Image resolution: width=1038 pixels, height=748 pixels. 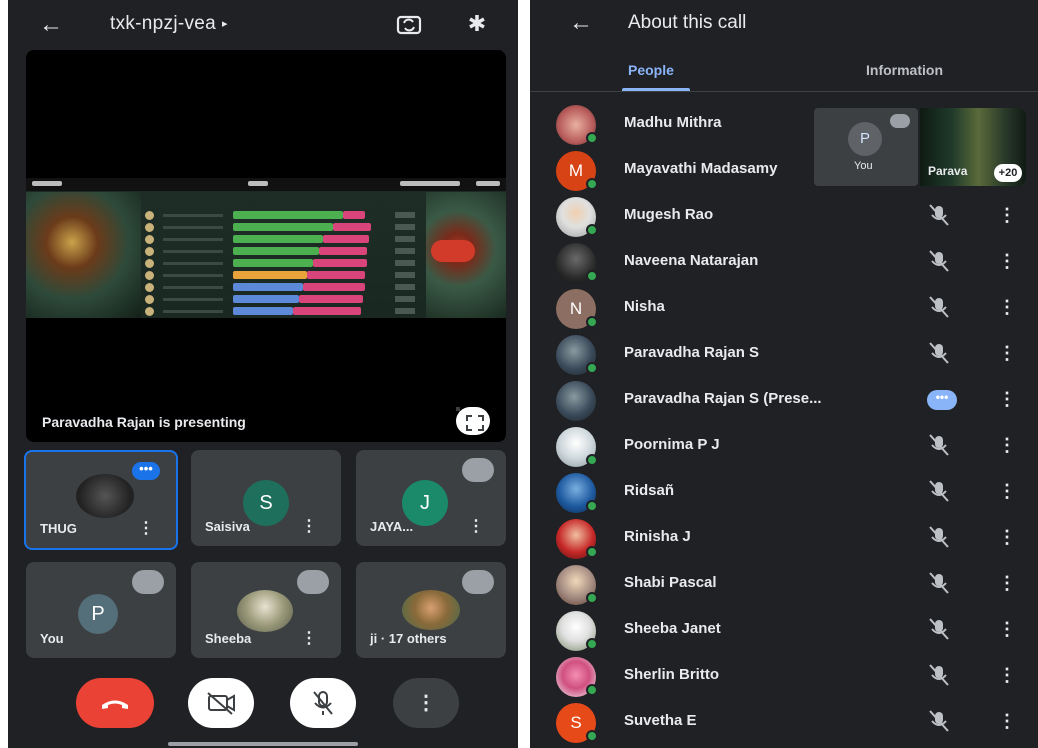 What do you see at coordinates (431, 498) in the screenshot?
I see `participant-tile-jaya: J JAYA... ⋮` at bounding box center [431, 498].